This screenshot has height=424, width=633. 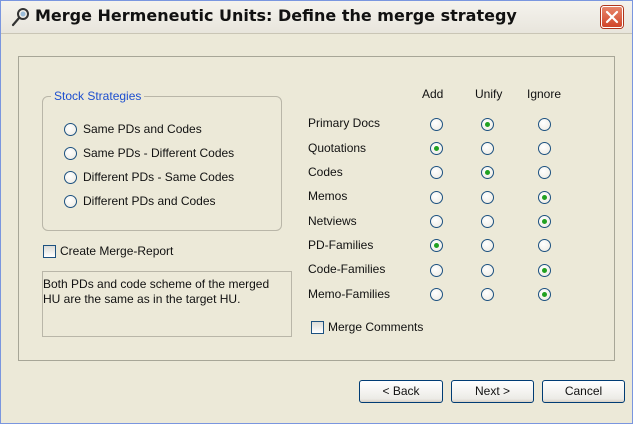 I want to click on create-merge-report-label: Create Merge-Report, so click(x=117, y=251).